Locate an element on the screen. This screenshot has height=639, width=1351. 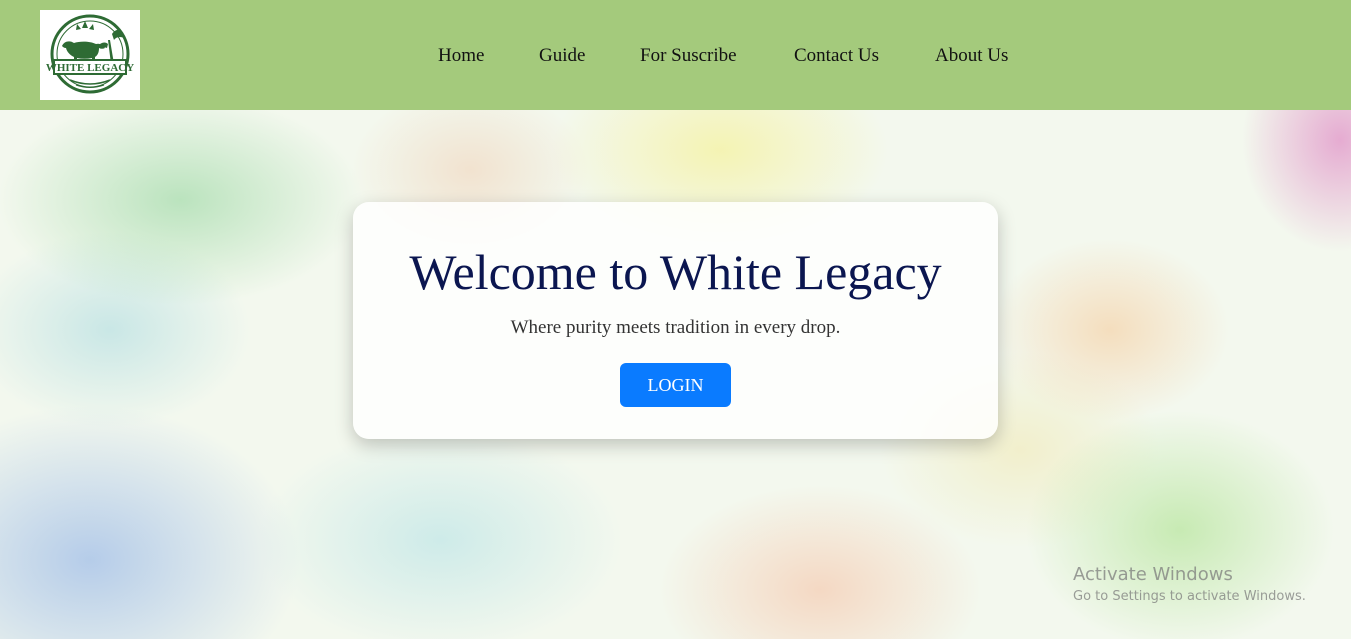
nav-contact-link: Contact Us is located at coordinates (836, 56).